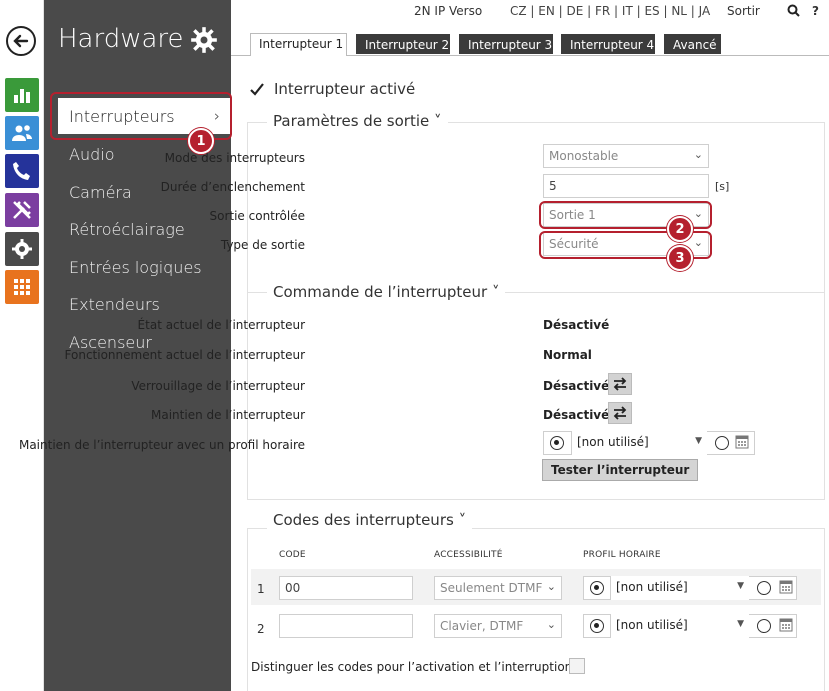  What do you see at coordinates (577, 666) in the screenshot?
I see `distinguish-codes-checkbox` at bounding box center [577, 666].